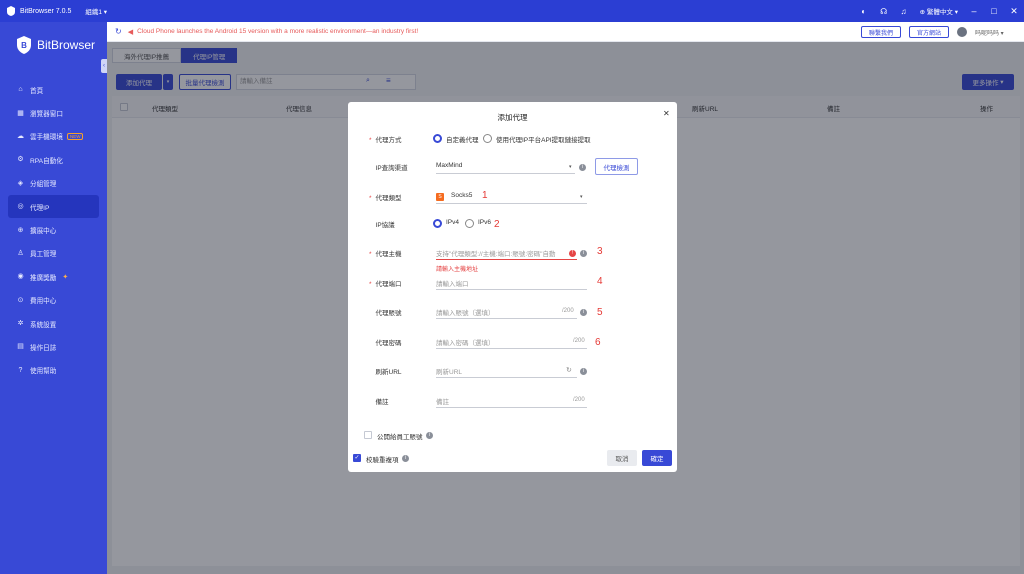 The image size is (1024, 574). I want to click on proxy-port-row: * 代理端口 請輸入端口 4, so click(486, 283).